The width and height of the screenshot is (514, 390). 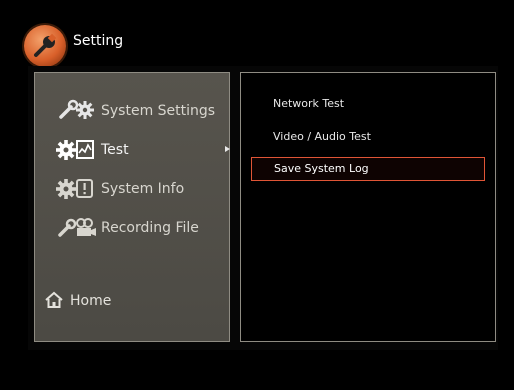 I want to click on sidebar-item-test: Test, so click(x=142, y=150).